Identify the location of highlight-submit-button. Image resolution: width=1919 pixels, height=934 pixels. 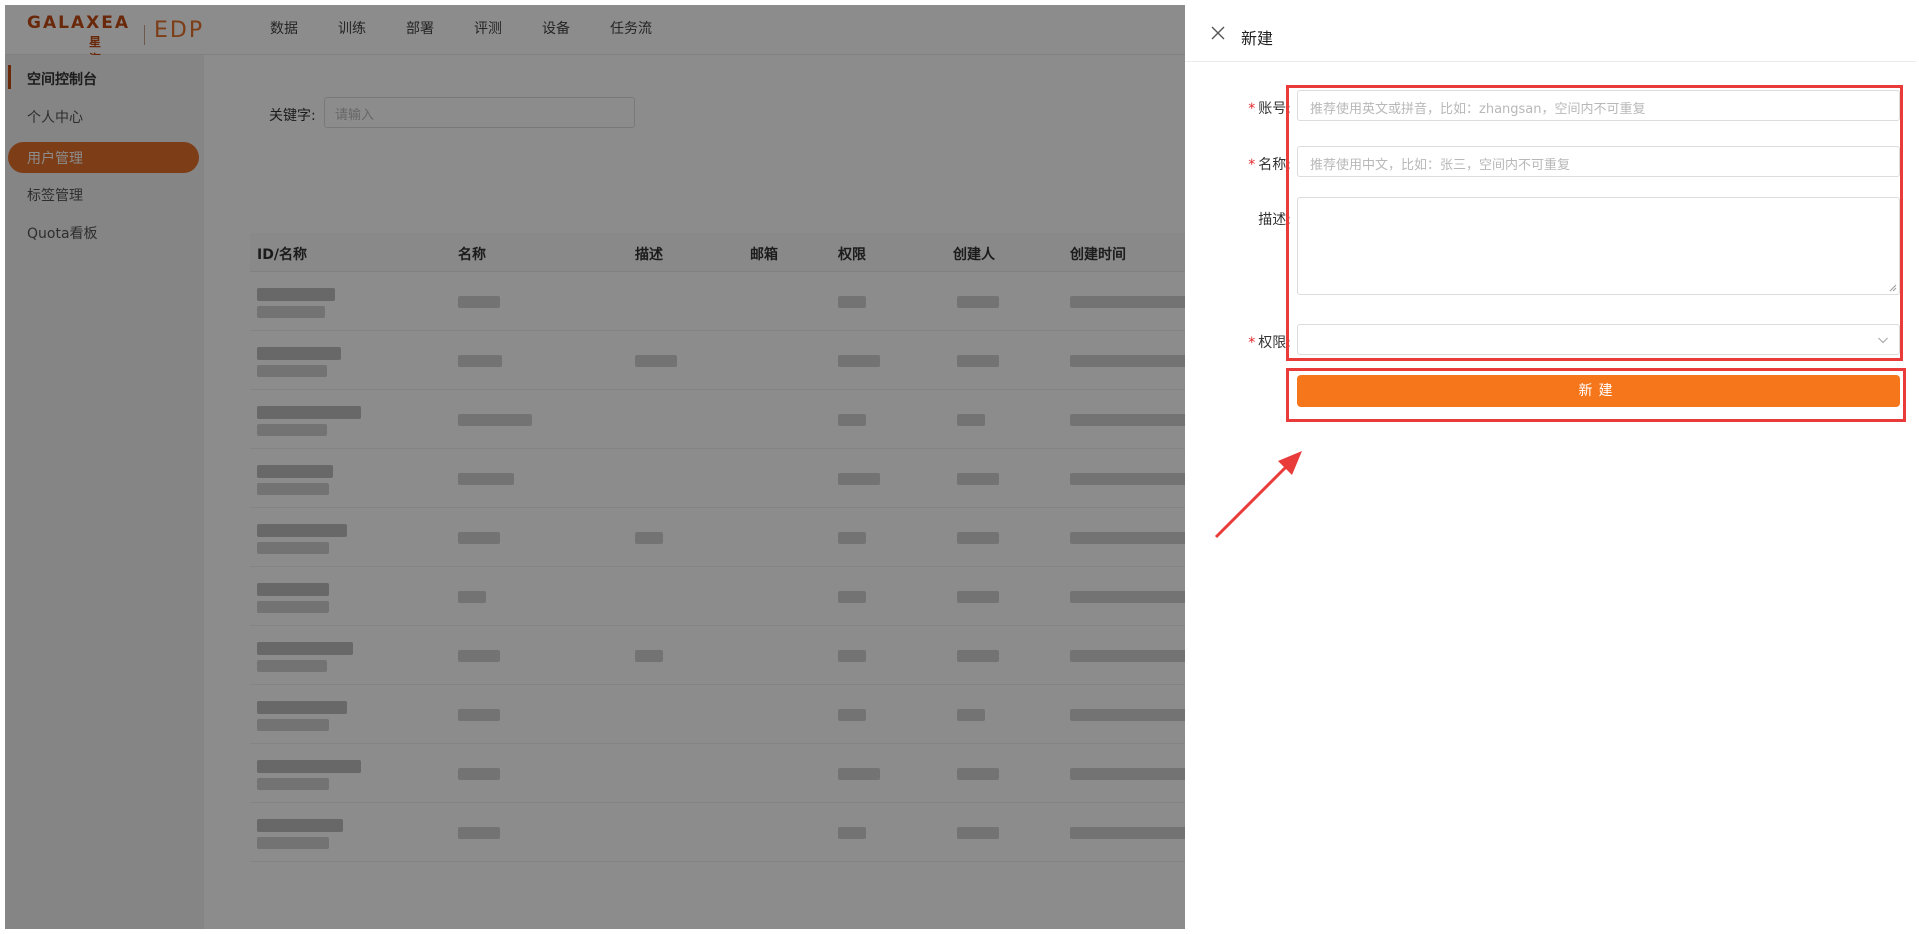
(1596, 395).